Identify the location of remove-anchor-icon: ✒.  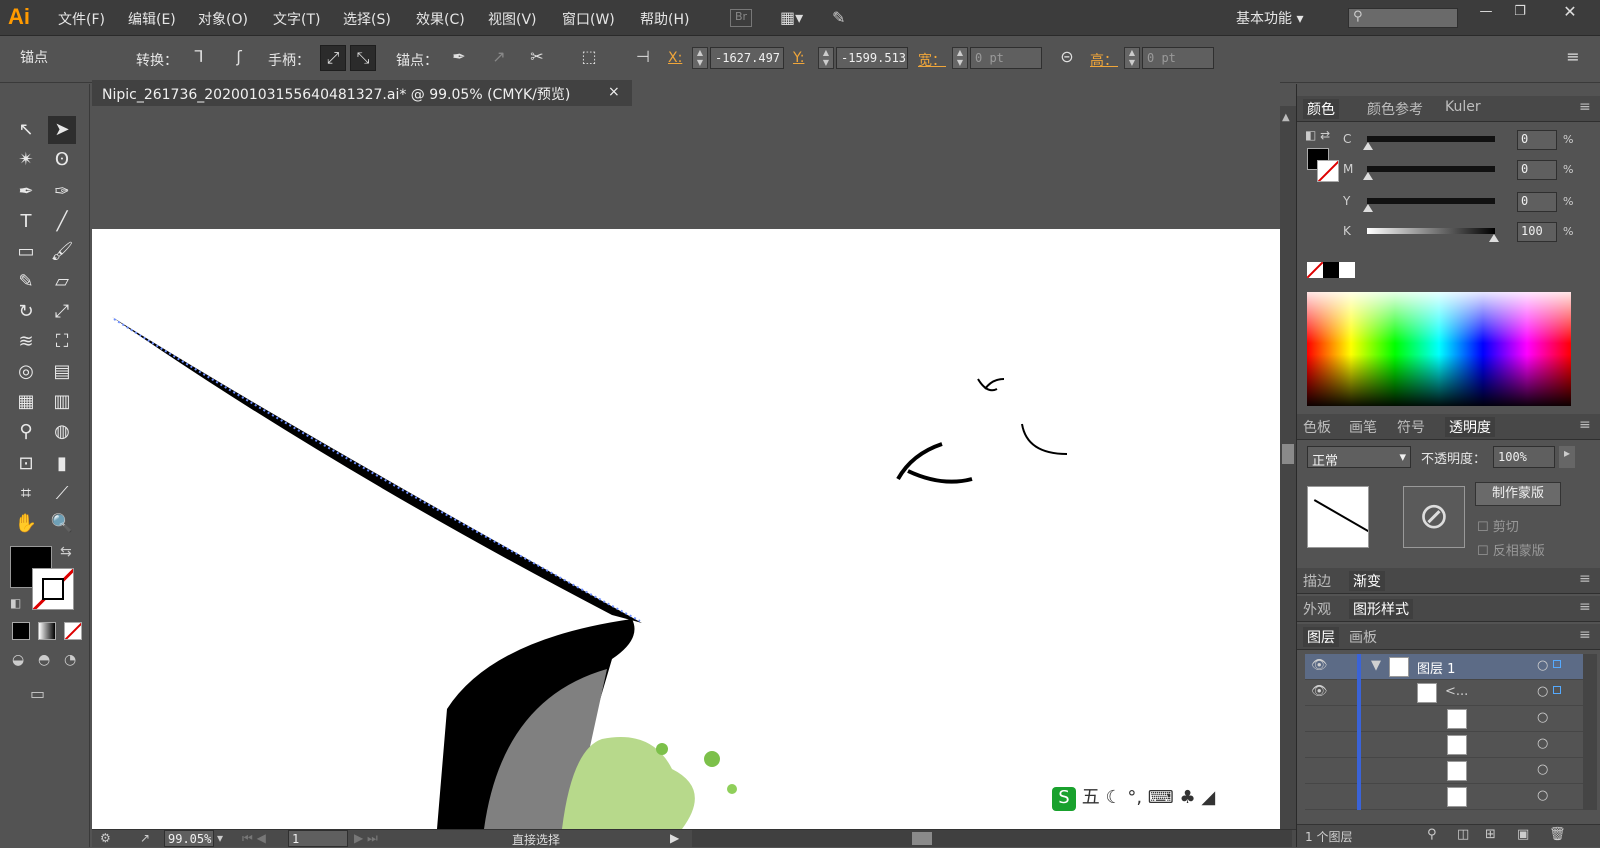
(459, 58).